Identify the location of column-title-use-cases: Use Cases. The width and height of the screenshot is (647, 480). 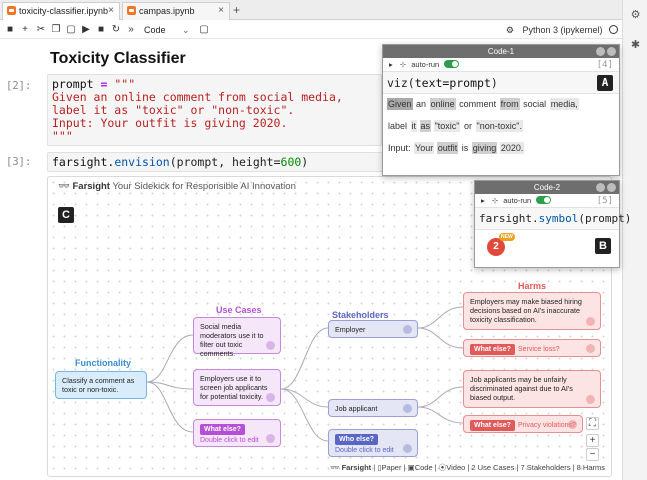
(239, 310).